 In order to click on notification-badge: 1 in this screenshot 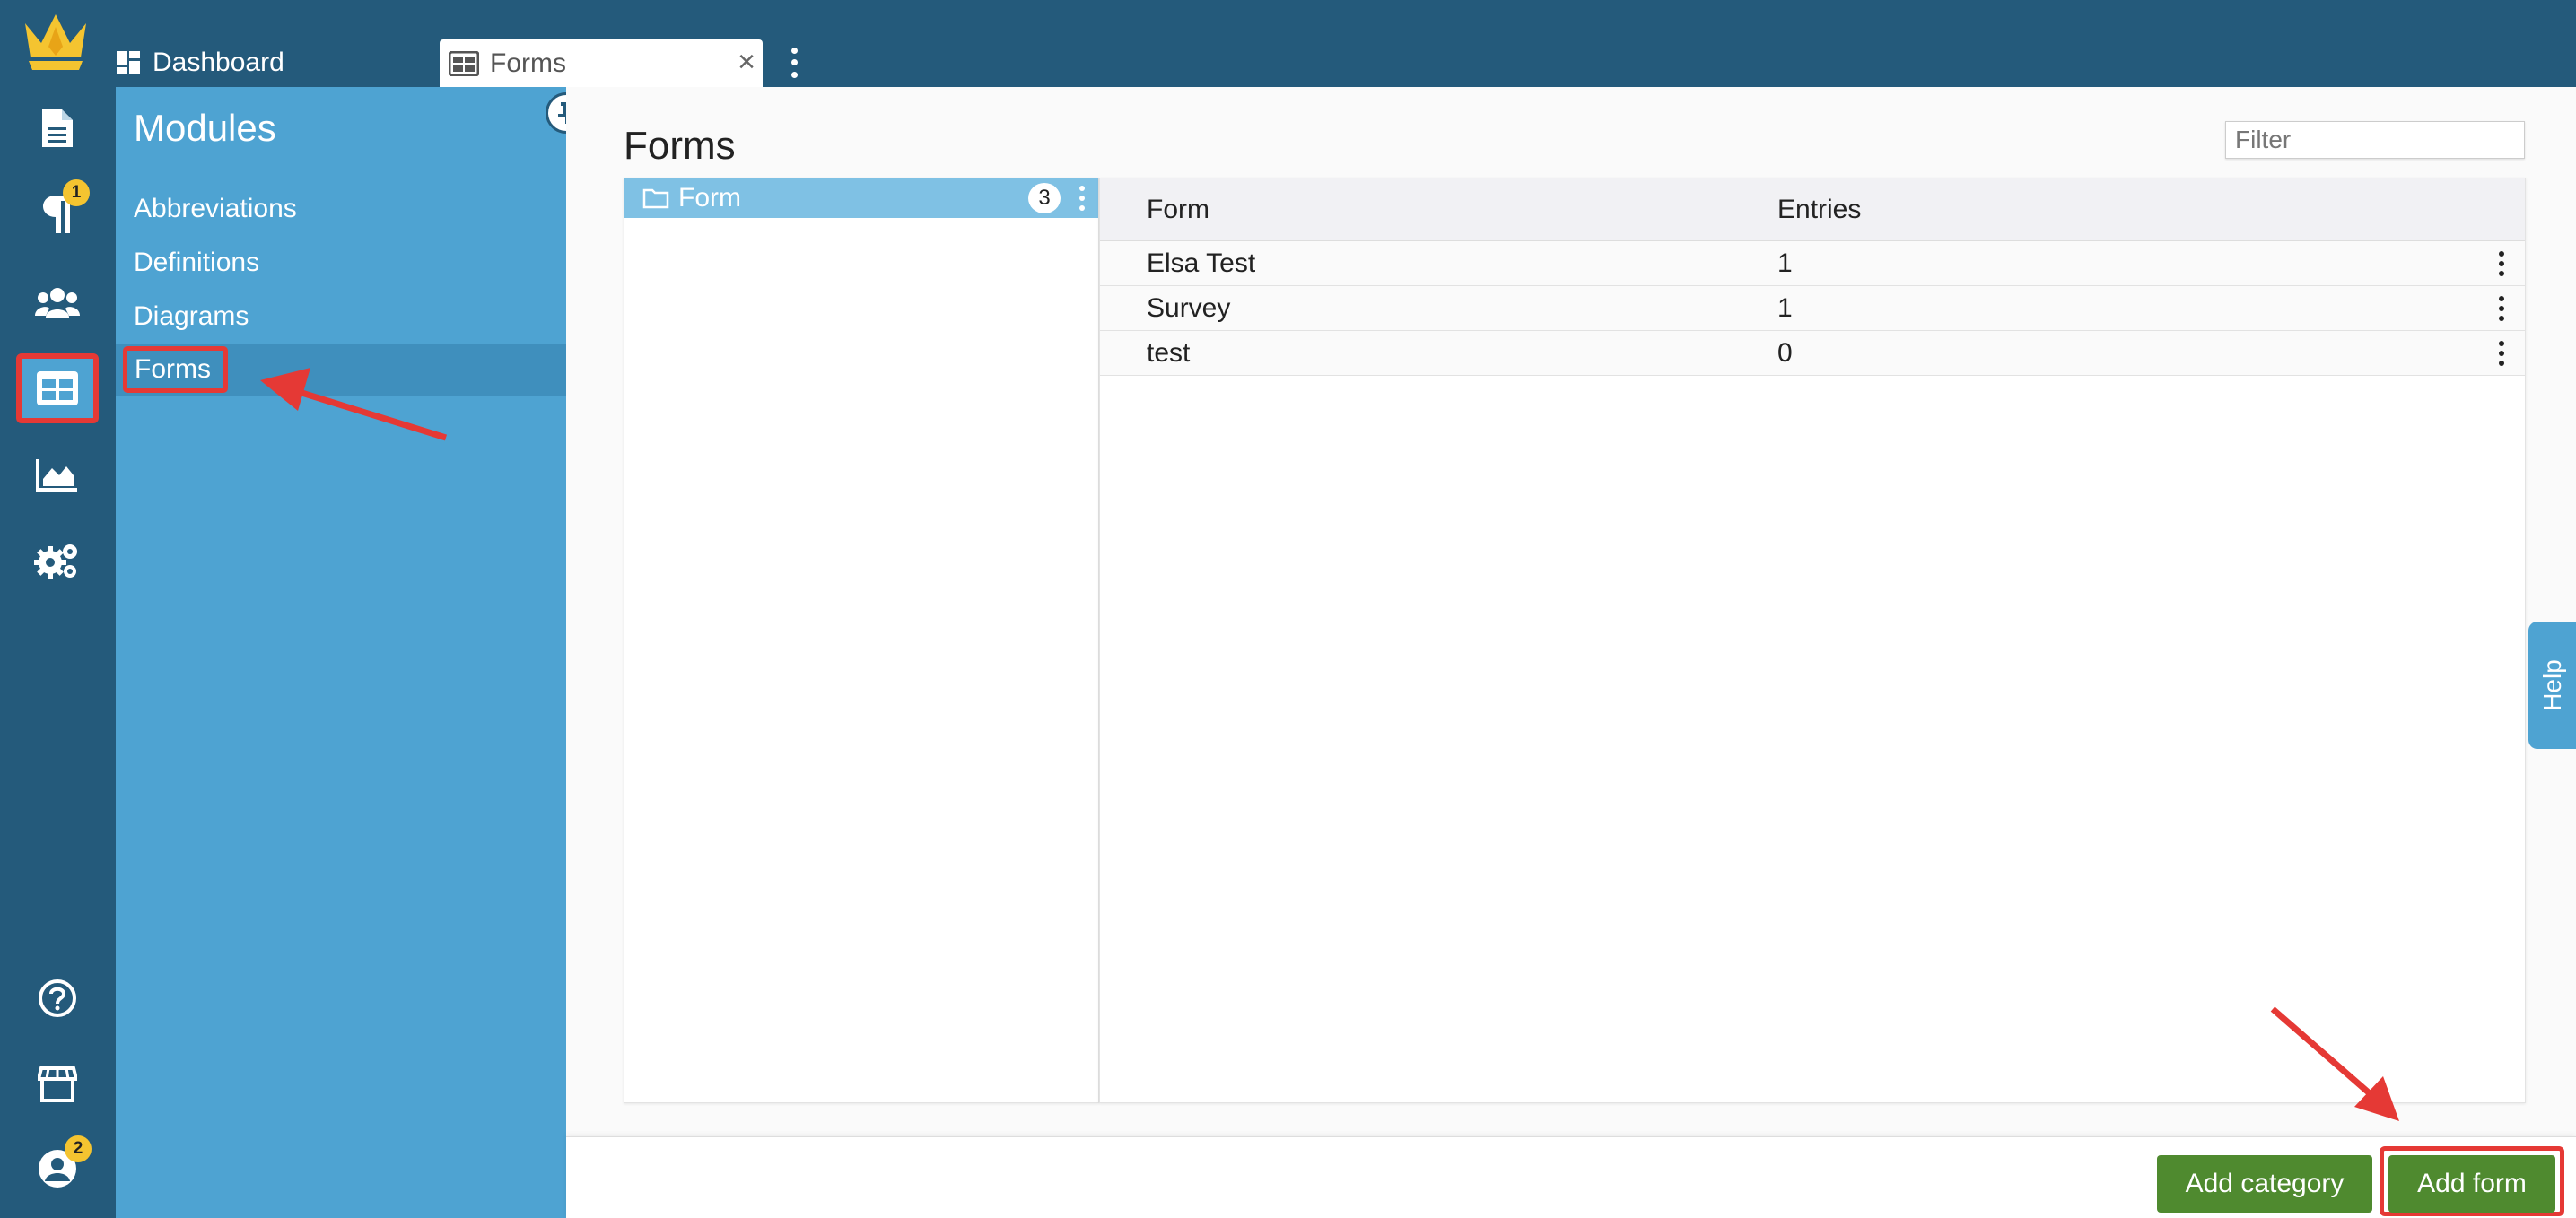, I will do `click(77, 193)`.